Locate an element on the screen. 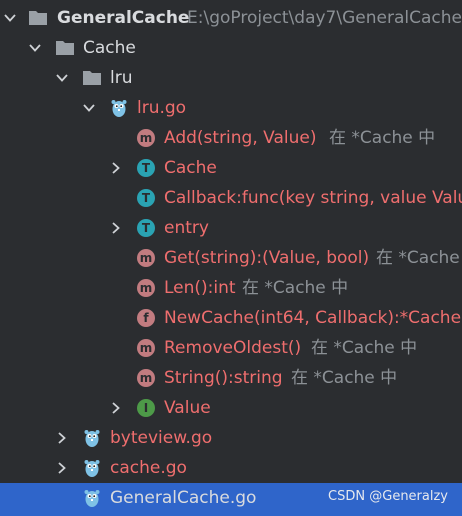  member-label: RemoveOldest() is located at coordinates (233, 348).